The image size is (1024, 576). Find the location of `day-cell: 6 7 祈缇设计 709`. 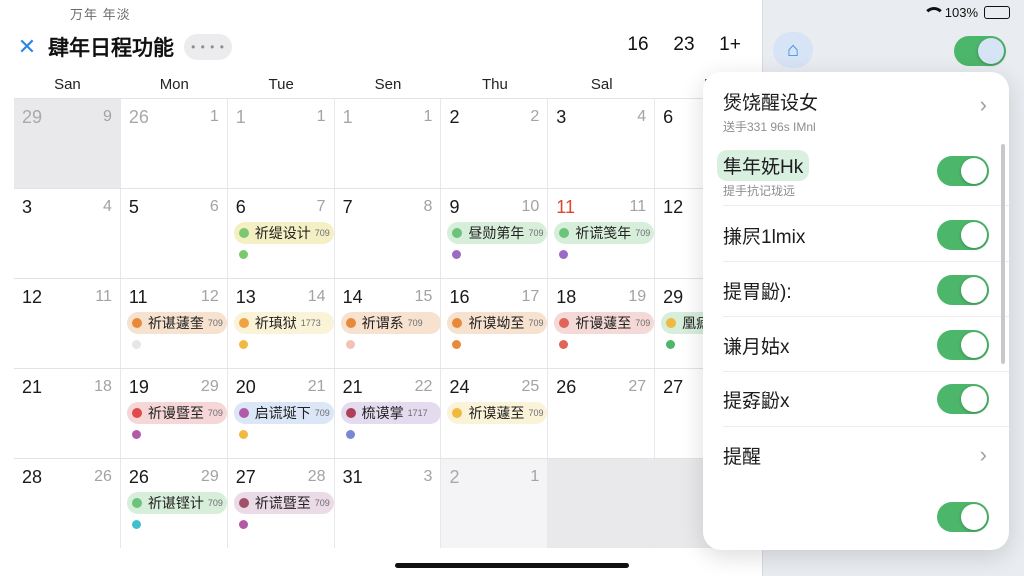

day-cell: 6 7 祈缇设计 709 is located at coordinates (281, 233).